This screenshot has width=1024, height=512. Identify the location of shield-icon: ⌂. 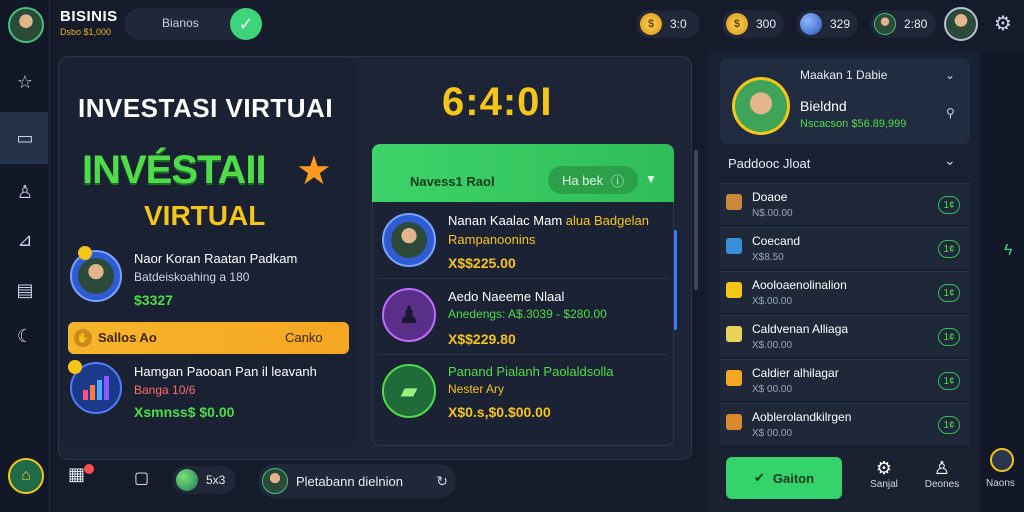
(26, 476).